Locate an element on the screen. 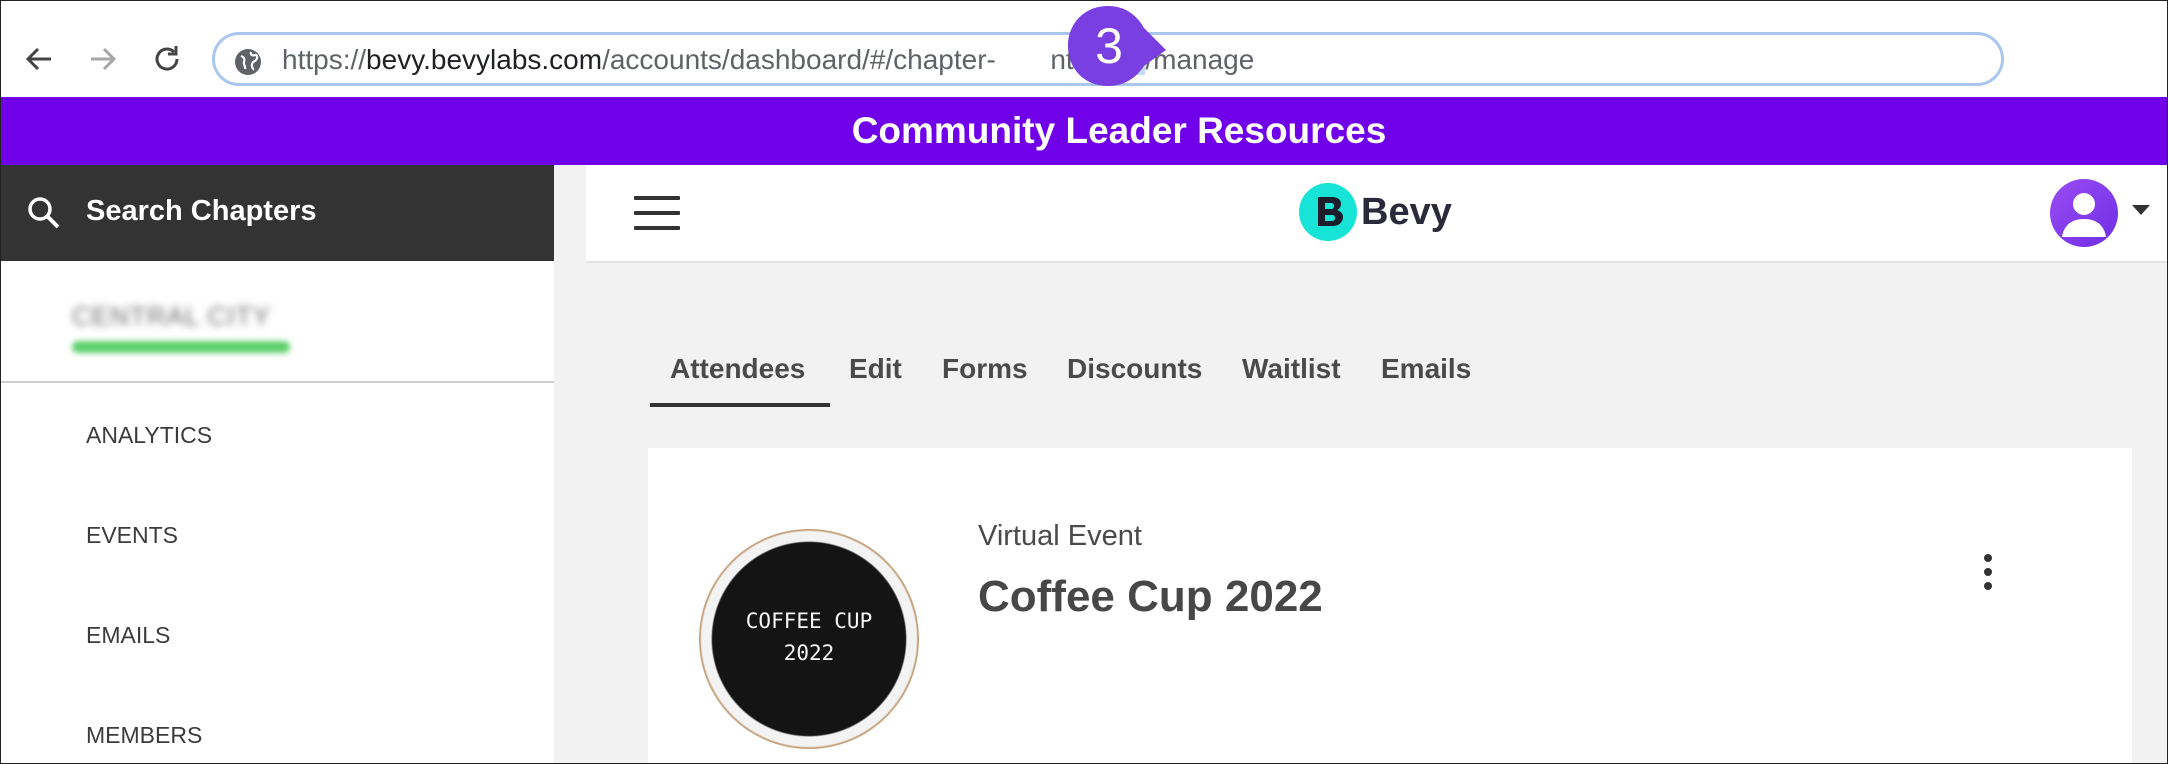  sidebar-item-emails: EMAILS is located at coordinates (128, 635).